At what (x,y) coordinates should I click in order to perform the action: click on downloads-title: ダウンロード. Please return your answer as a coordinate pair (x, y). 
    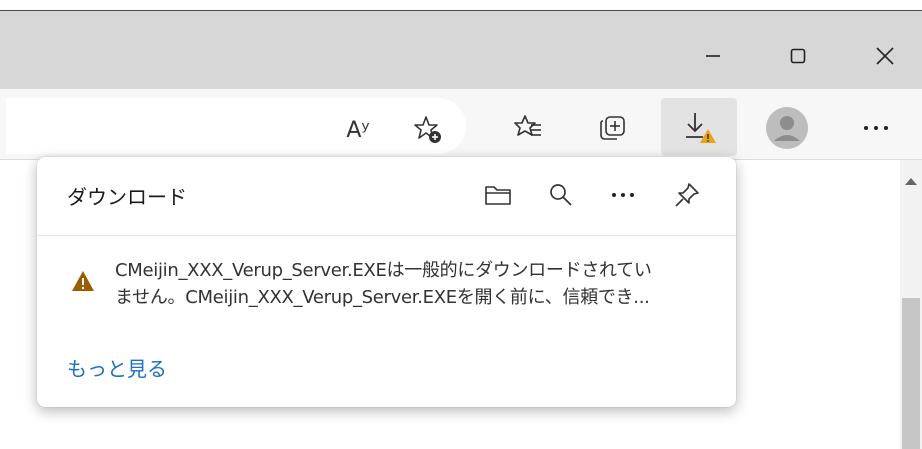
    Looking at the image, I should click on (127, 197).